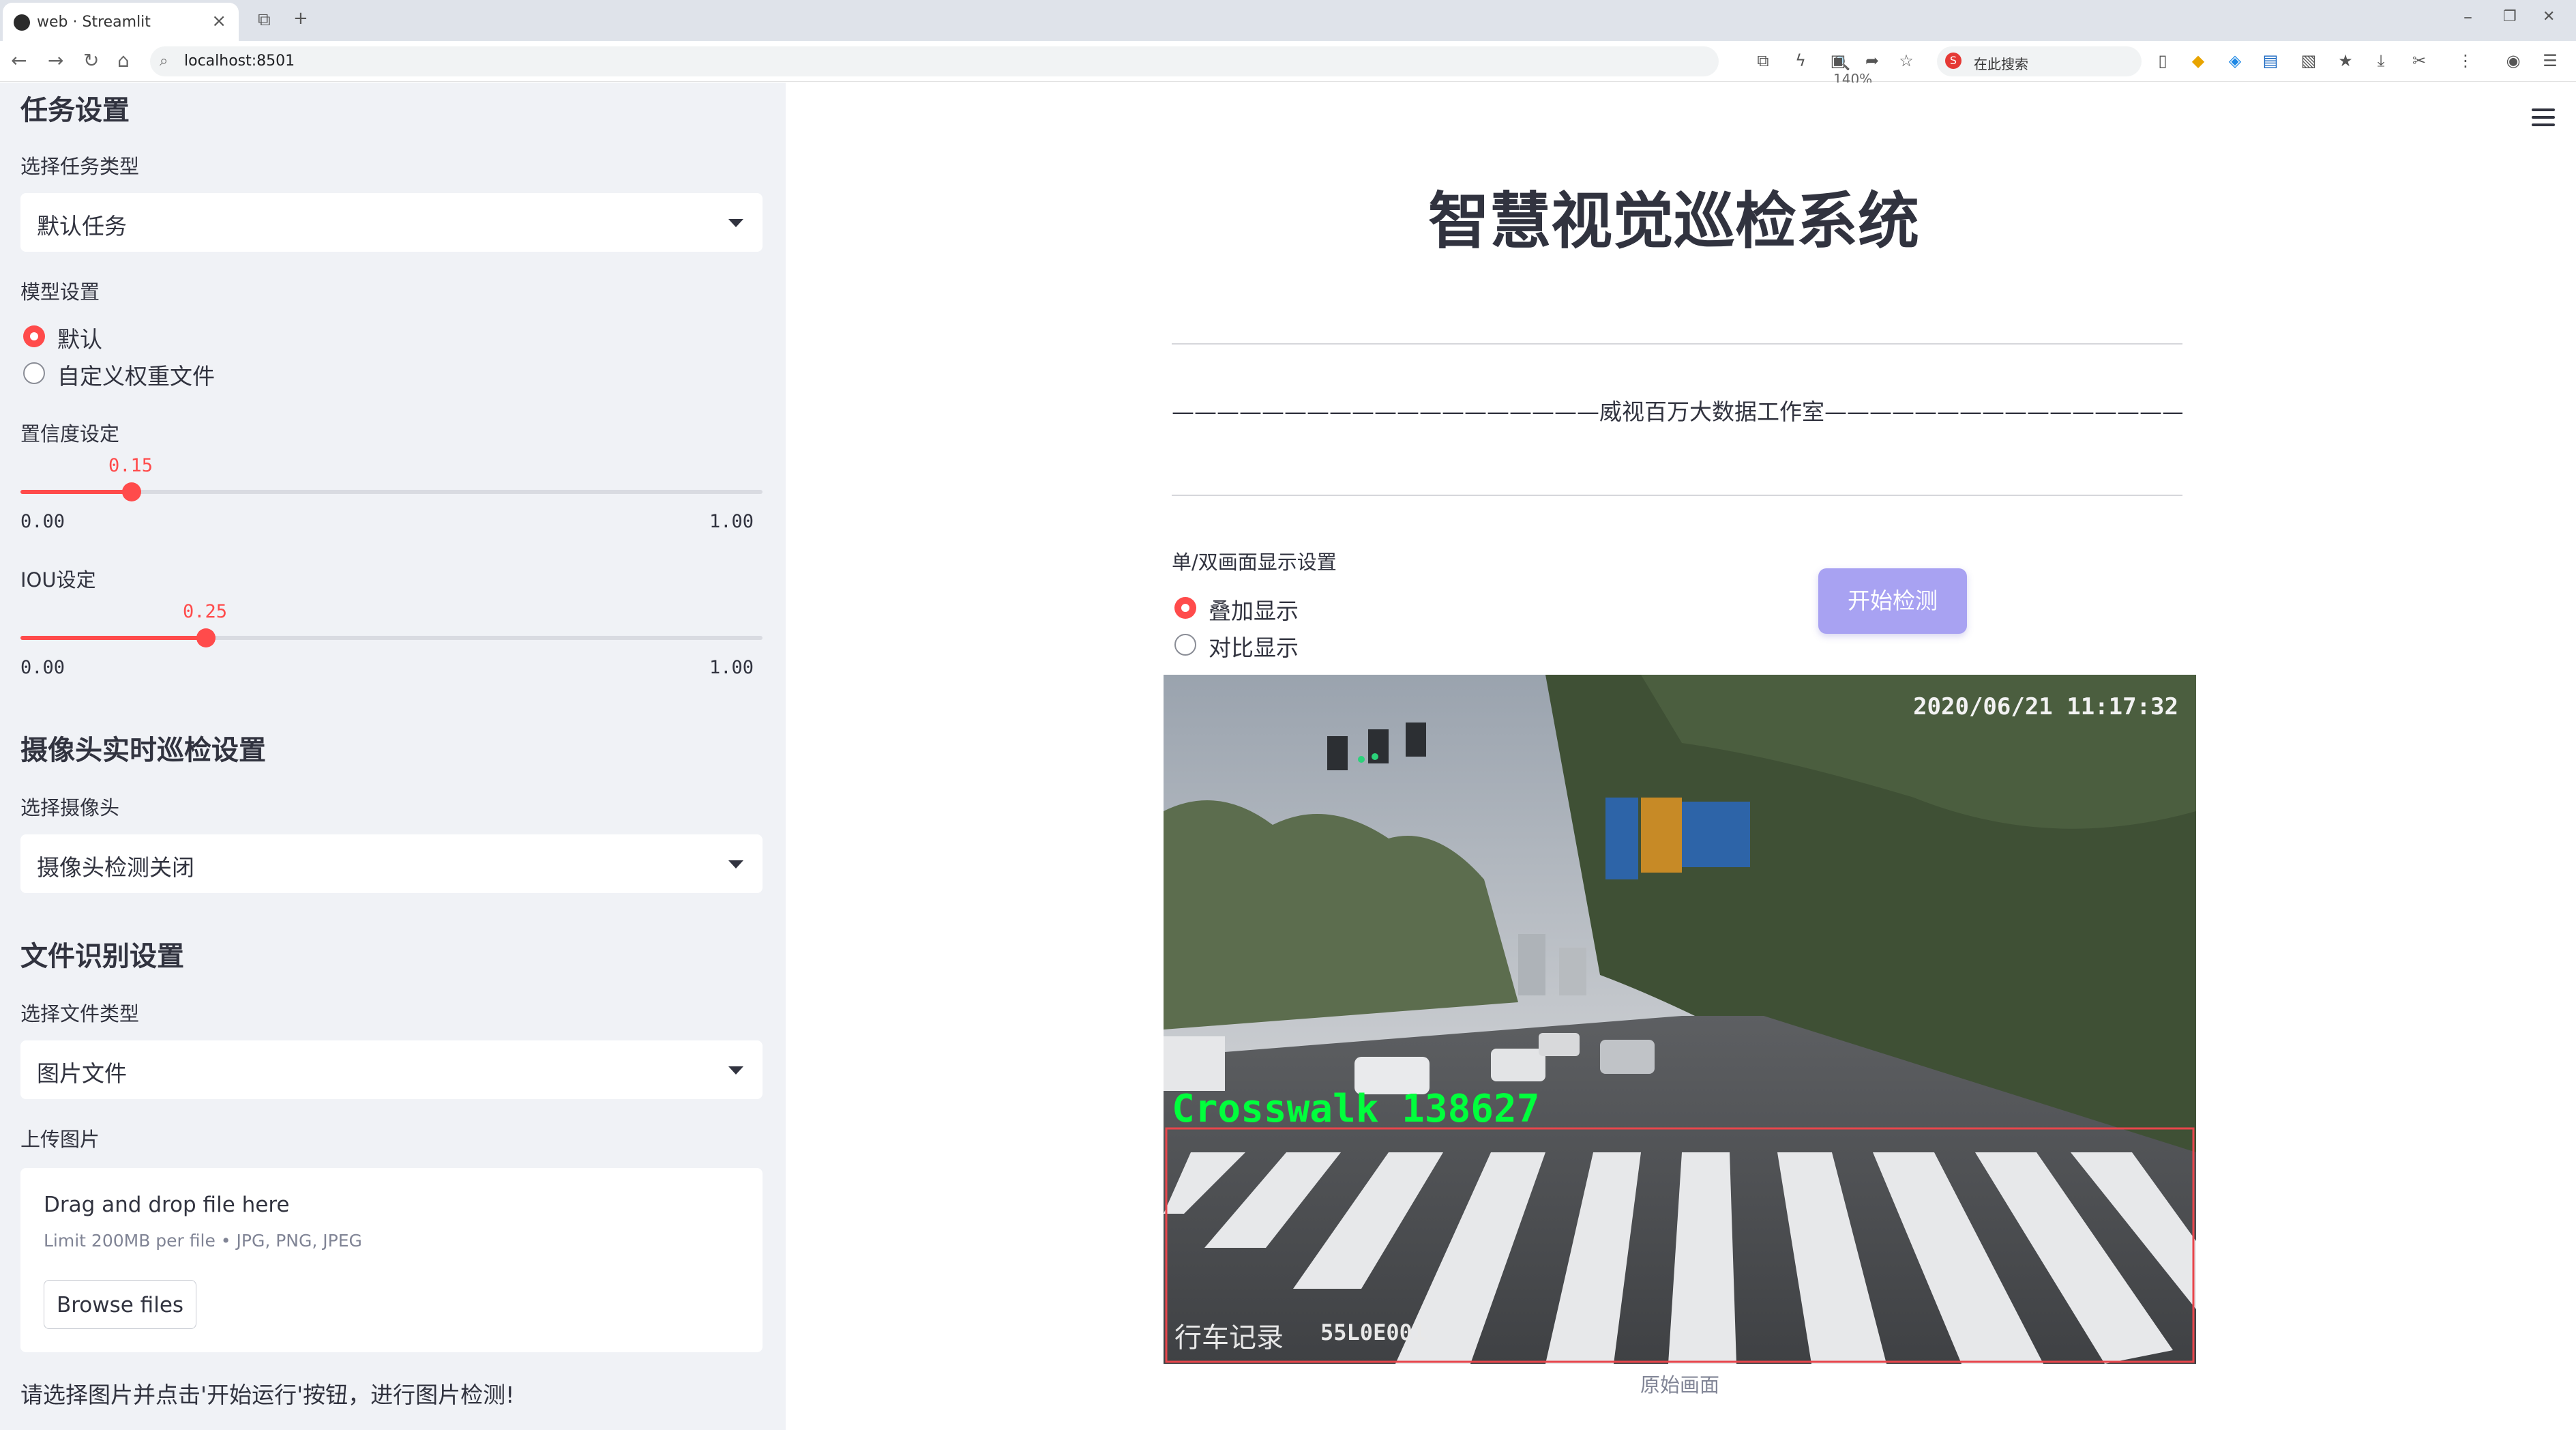  Describe the element at coordinates (60, 1140) in the screenshot. I see `upload-image-label: 上传图片` at that location.